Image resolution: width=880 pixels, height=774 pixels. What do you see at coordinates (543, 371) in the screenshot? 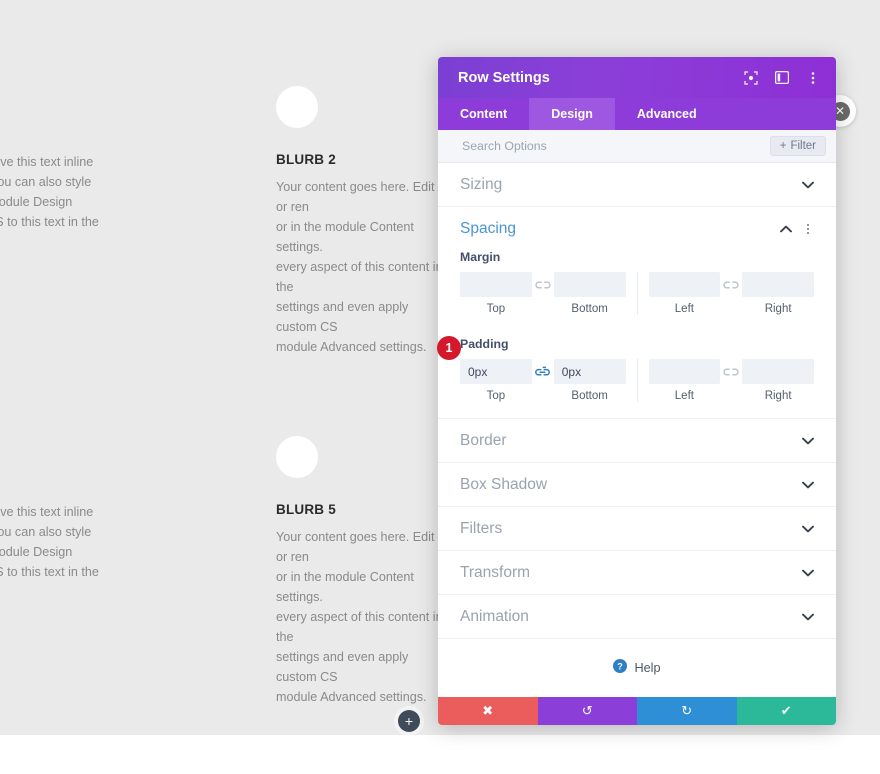
I see `padding-vertical-link-icon` at bounding box center [543, 371].